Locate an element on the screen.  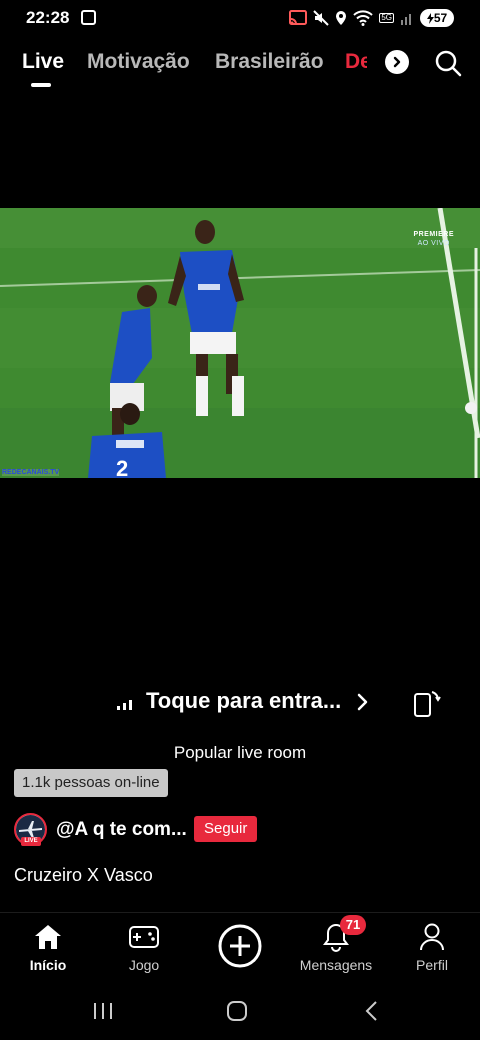
creator-row: LIVE @A q te com... Seguir is located at coordinates (244, 830).